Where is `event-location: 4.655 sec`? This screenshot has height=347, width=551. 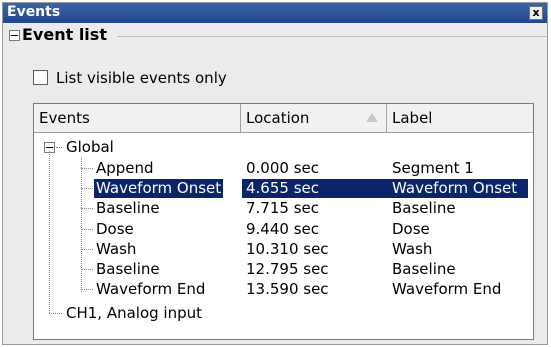 event-location: 4.655 sec is located at coordinates (283, 188).